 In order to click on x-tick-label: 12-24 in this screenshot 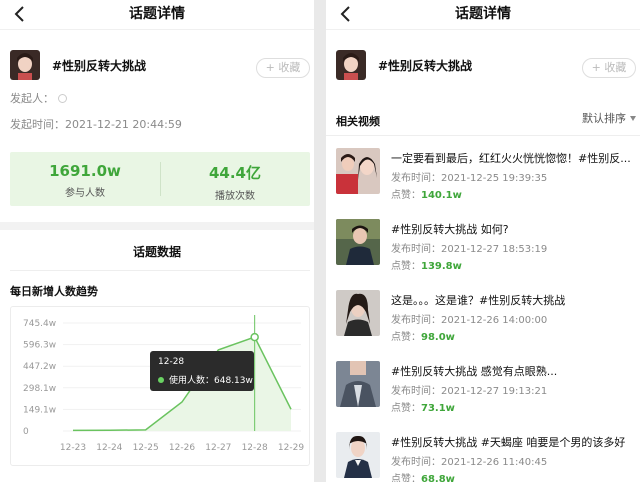, I will do `click(109, 448)`.